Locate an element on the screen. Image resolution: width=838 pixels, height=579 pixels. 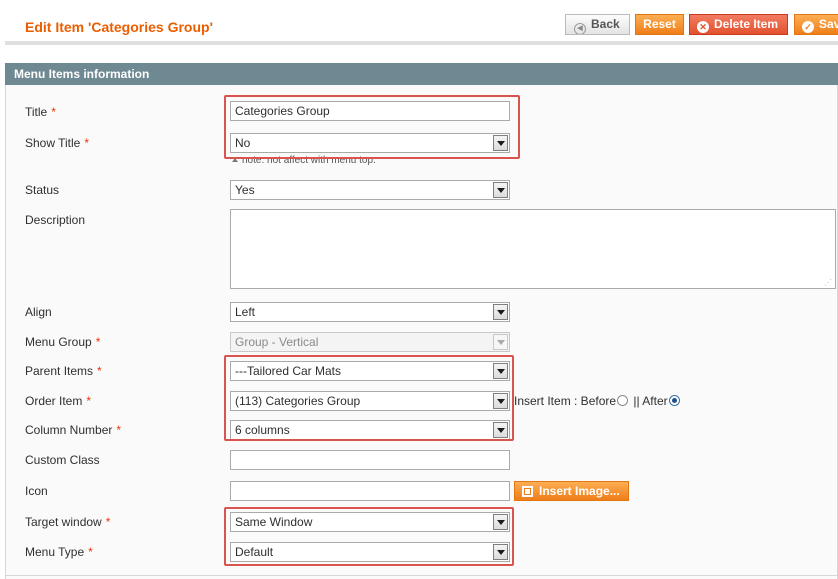
icon-label: Icon is located at coordinates (36, 491).